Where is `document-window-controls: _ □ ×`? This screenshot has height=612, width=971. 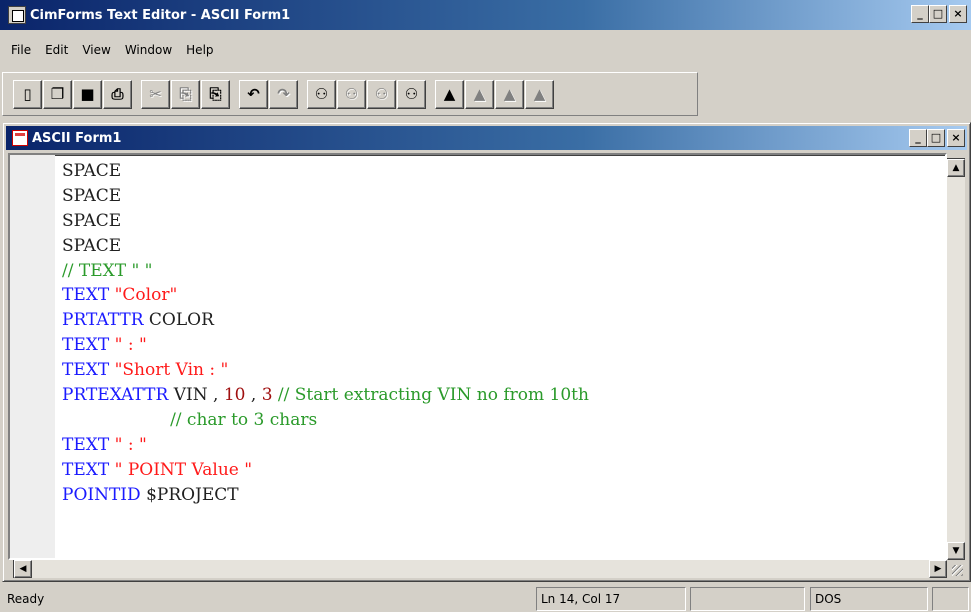 document-window-controls: _ □ × is located at coordinates (937, 138).